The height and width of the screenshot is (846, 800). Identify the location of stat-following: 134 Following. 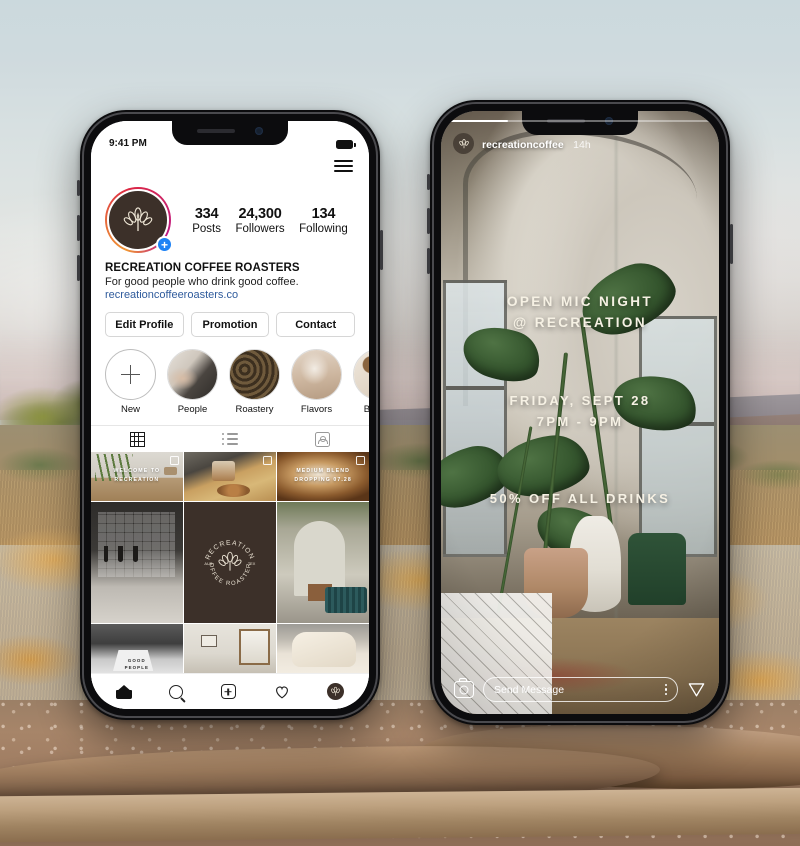
(323, 220).